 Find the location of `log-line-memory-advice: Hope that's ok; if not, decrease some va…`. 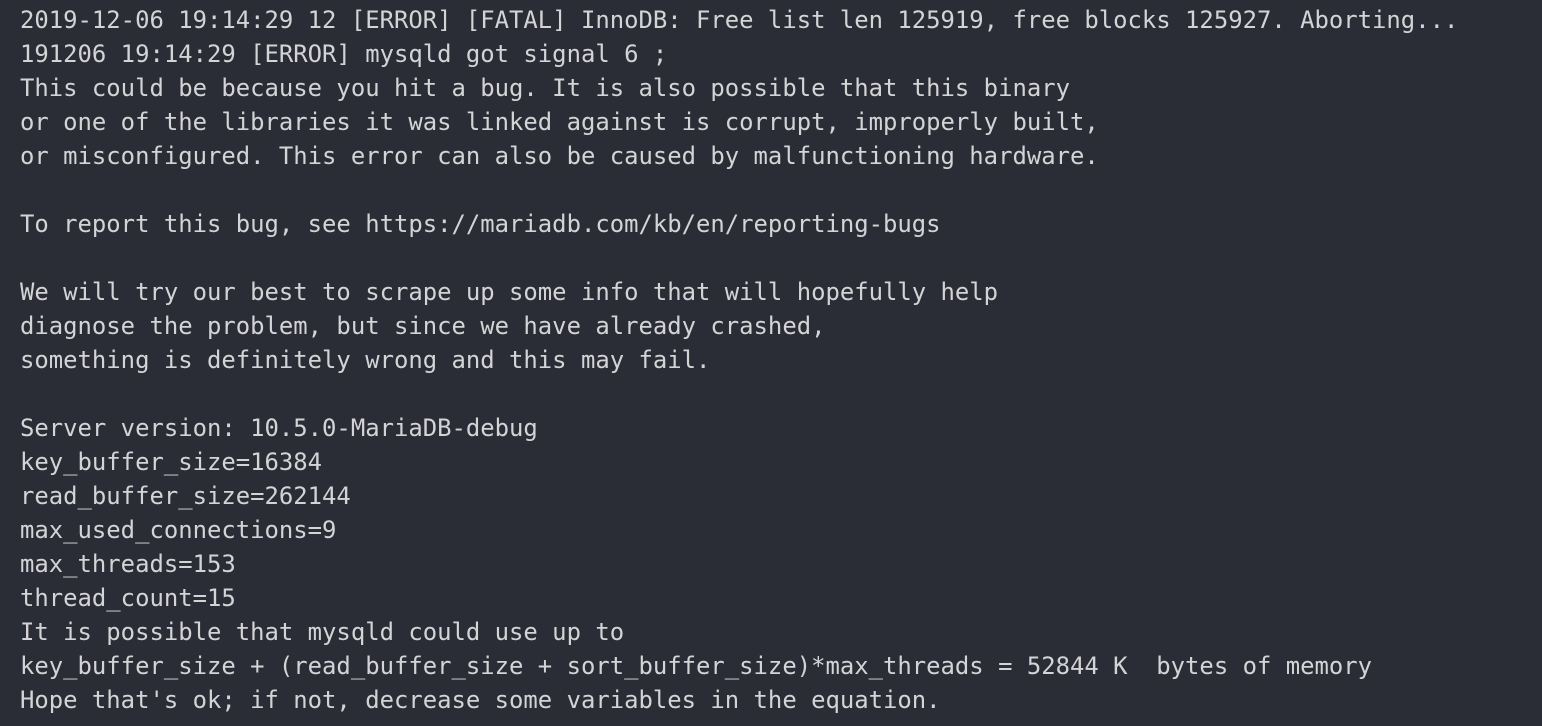

log-line-memory-advice: Hope that's ok; if not, decrease some va… is located at coordinates (480, 700).